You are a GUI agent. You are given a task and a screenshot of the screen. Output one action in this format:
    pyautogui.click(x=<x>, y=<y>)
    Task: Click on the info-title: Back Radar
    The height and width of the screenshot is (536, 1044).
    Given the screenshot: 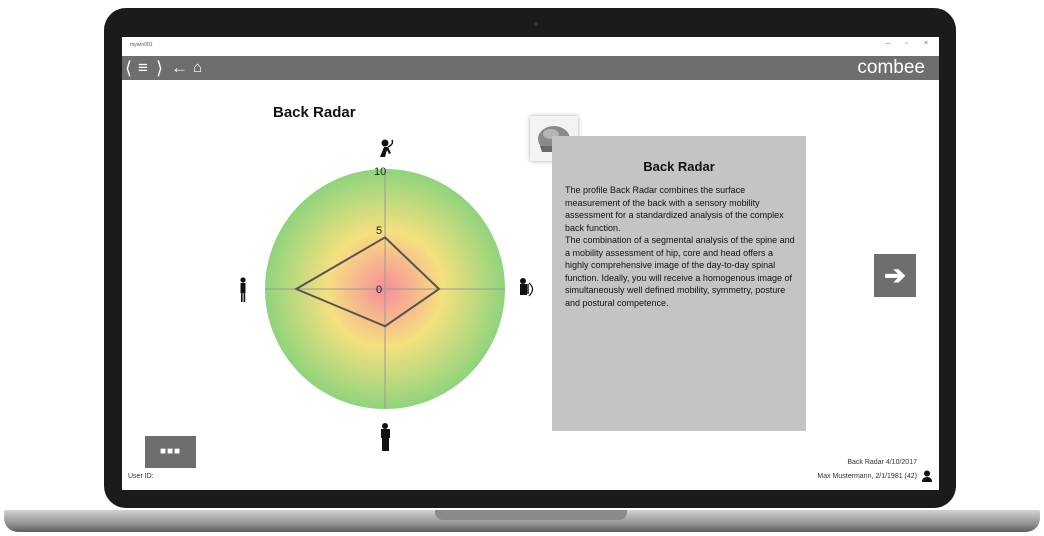 What is the action you would take?
    pyautogui.click(x=679, y=166)
    